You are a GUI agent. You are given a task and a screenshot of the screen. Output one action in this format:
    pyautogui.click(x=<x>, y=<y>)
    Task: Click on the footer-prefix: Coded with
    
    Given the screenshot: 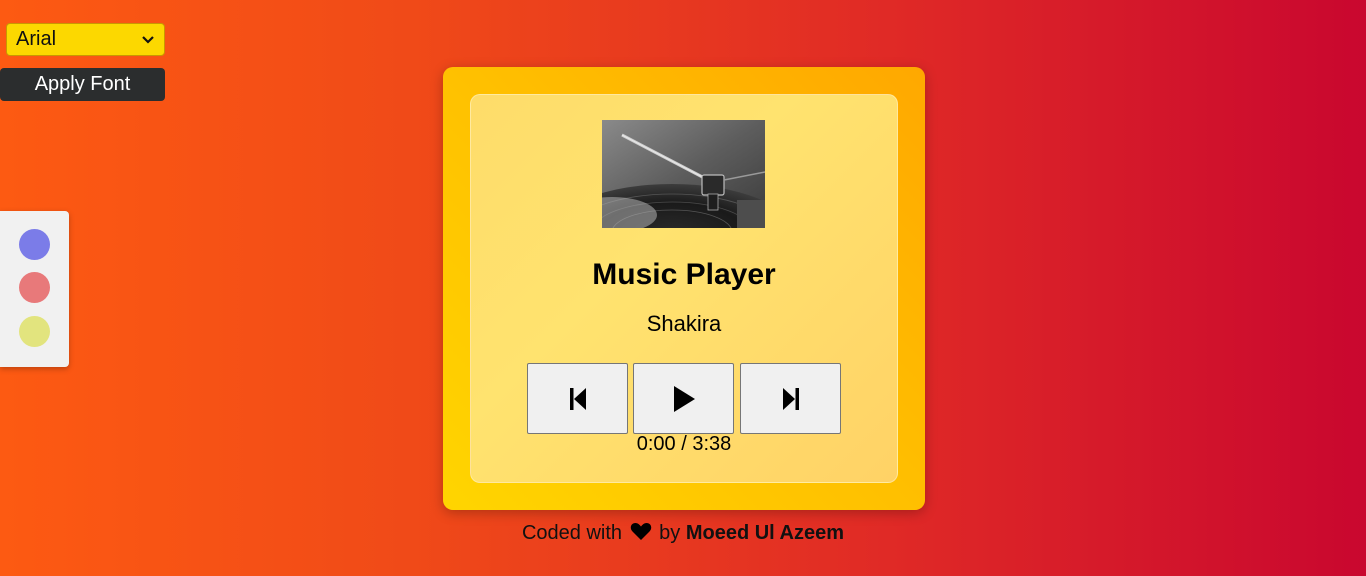 What is the action you would take?
    pyautogui.click(x=572, y=533)
    